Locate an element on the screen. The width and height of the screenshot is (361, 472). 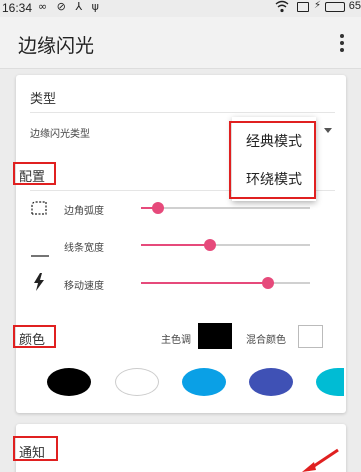
annotation-arrow-icon is located at coordinates (320, 460).